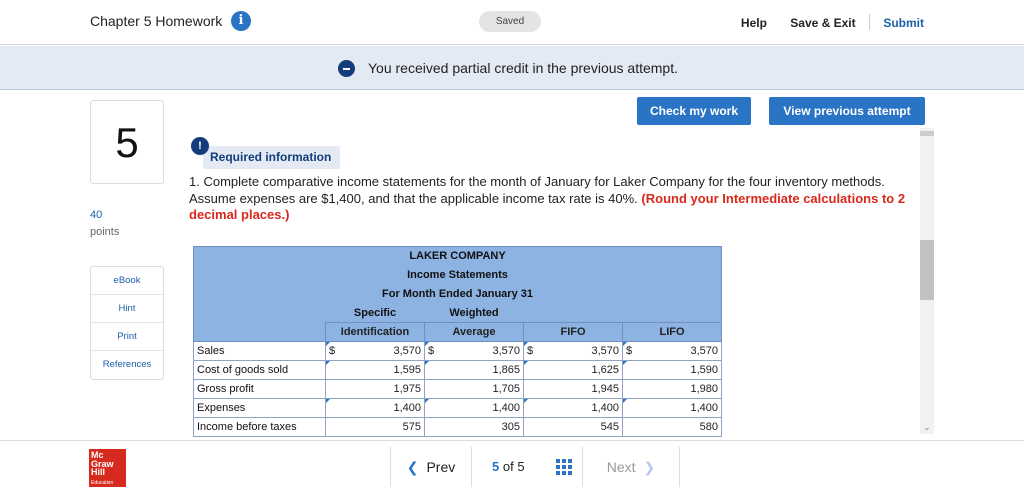  Describe the element at coordinates (573, 332) in the screenshot. I see `col-header-fifo: FIFO` at that location.